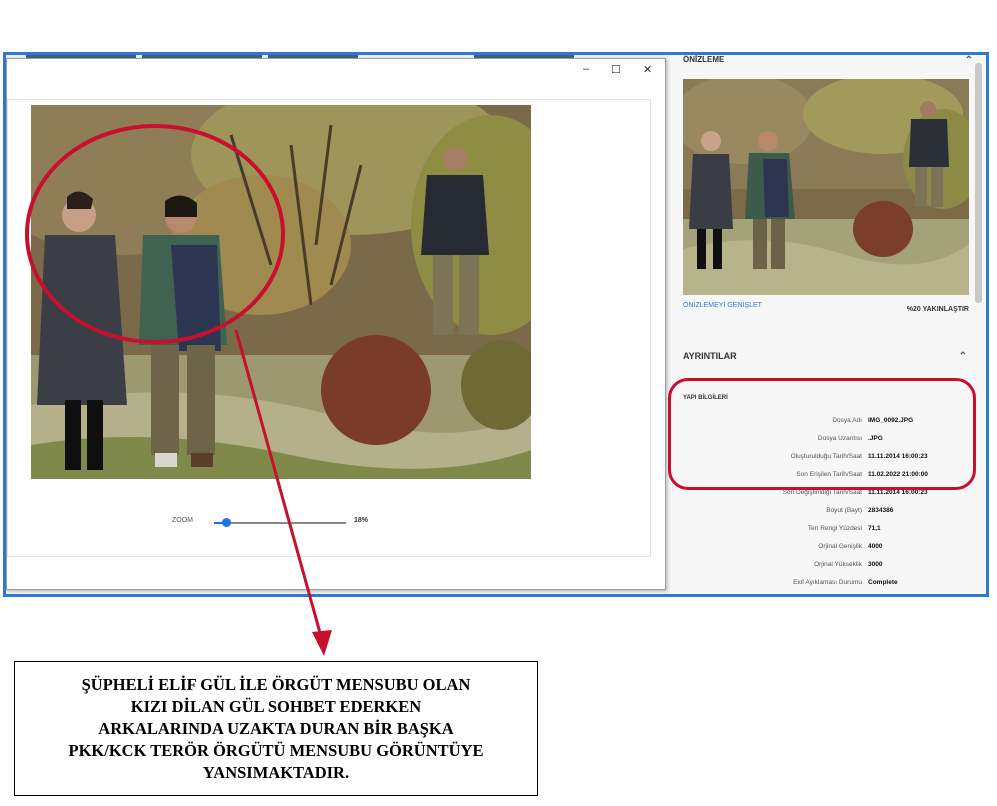  Describe the element at coordinates (828, 62) in the screenshot. I see `preview-panel-header: ÖNİZLEME ⌃` at that location.